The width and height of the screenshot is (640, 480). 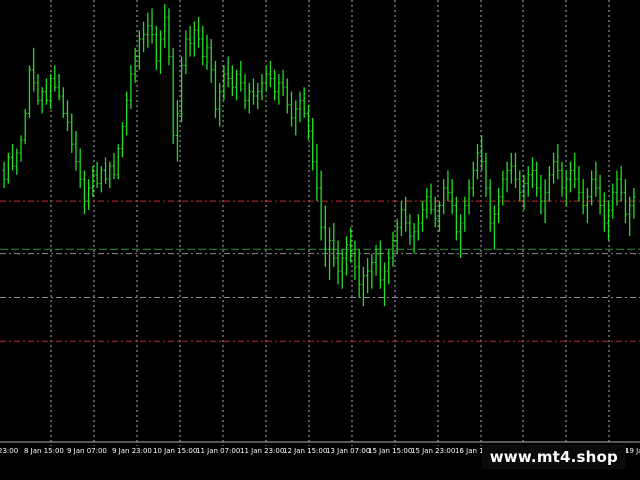 I want to click on x-tick-label: 15 Jan 15:00, so click(x=390, y=451).